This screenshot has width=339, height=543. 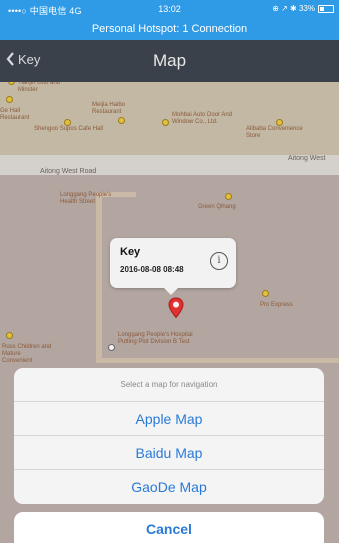 I want to click on location-callout: Key 2016-08-08 08:48 i, so click(x=173, y=266).